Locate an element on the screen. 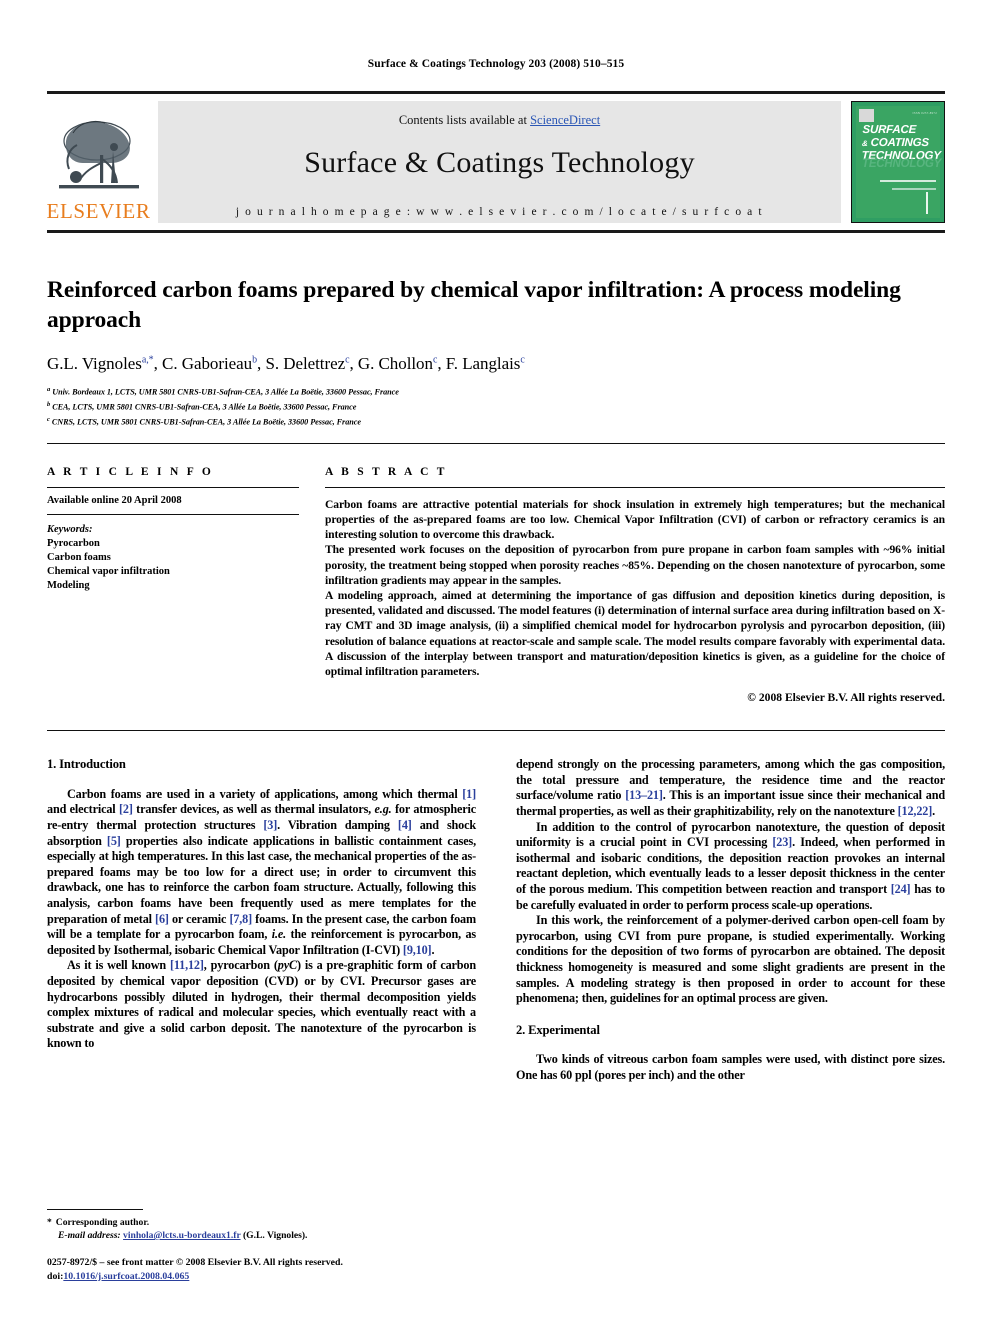  section-heading-introduction: 1. Introduction is located at coordinates (86, 764).